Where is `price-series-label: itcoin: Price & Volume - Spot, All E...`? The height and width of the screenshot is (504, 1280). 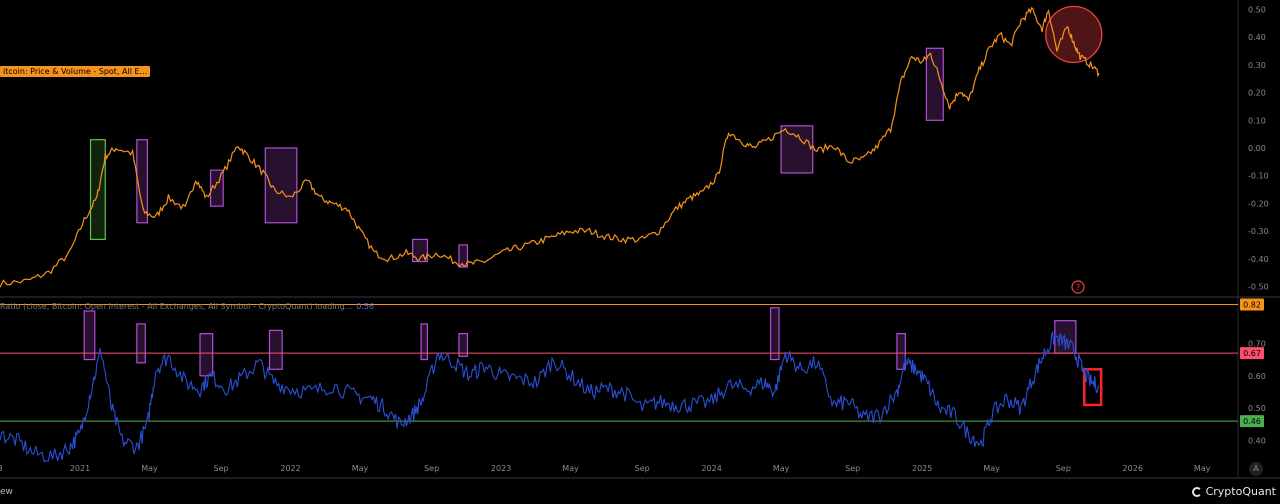
price-series-label: itcoin: Price & Volume - Spot, All E... is located at coordinates (75, 71).